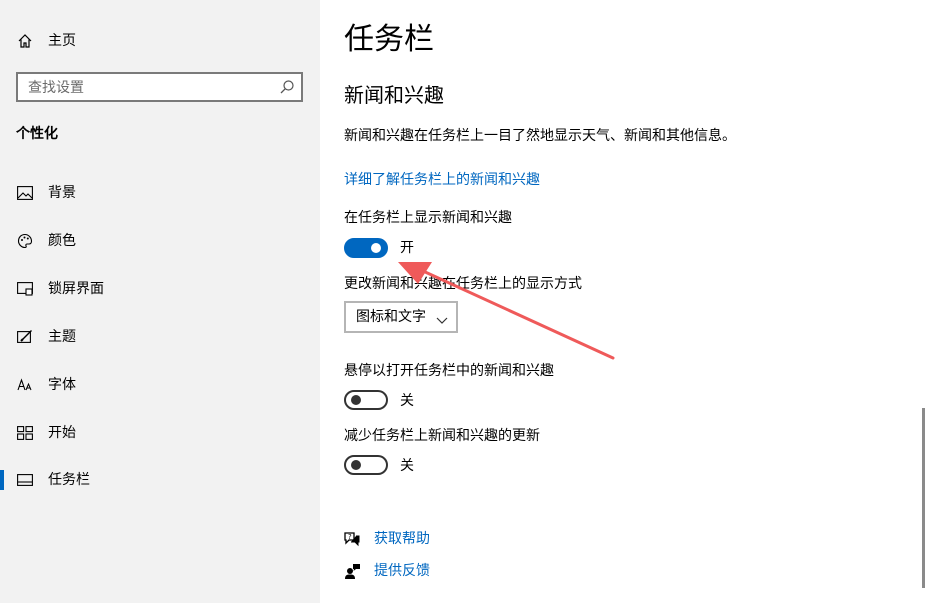 The height and width of the screenshot is (603, 928). I want to click on section-description: 新闻和兴趣在任务栏上一目了然地显示天气、新闻和其他信息。, so click(540, 136).